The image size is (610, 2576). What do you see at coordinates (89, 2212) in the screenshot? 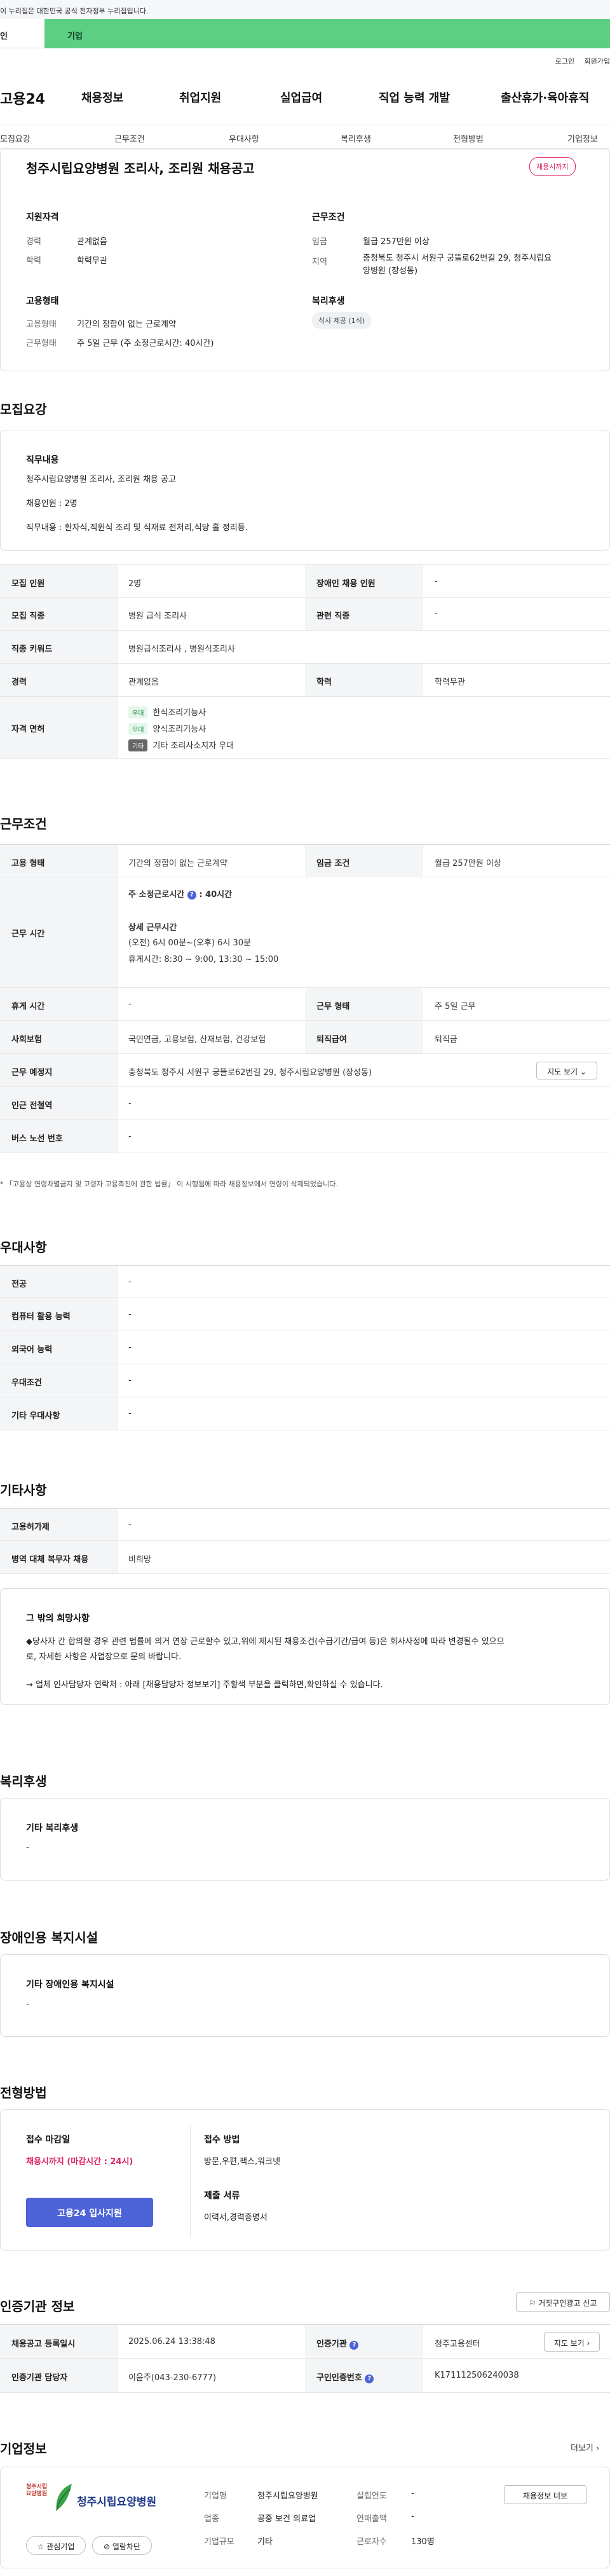
I see `apply-button: 고용24 입사지원` at bounding box center [89, 2212].